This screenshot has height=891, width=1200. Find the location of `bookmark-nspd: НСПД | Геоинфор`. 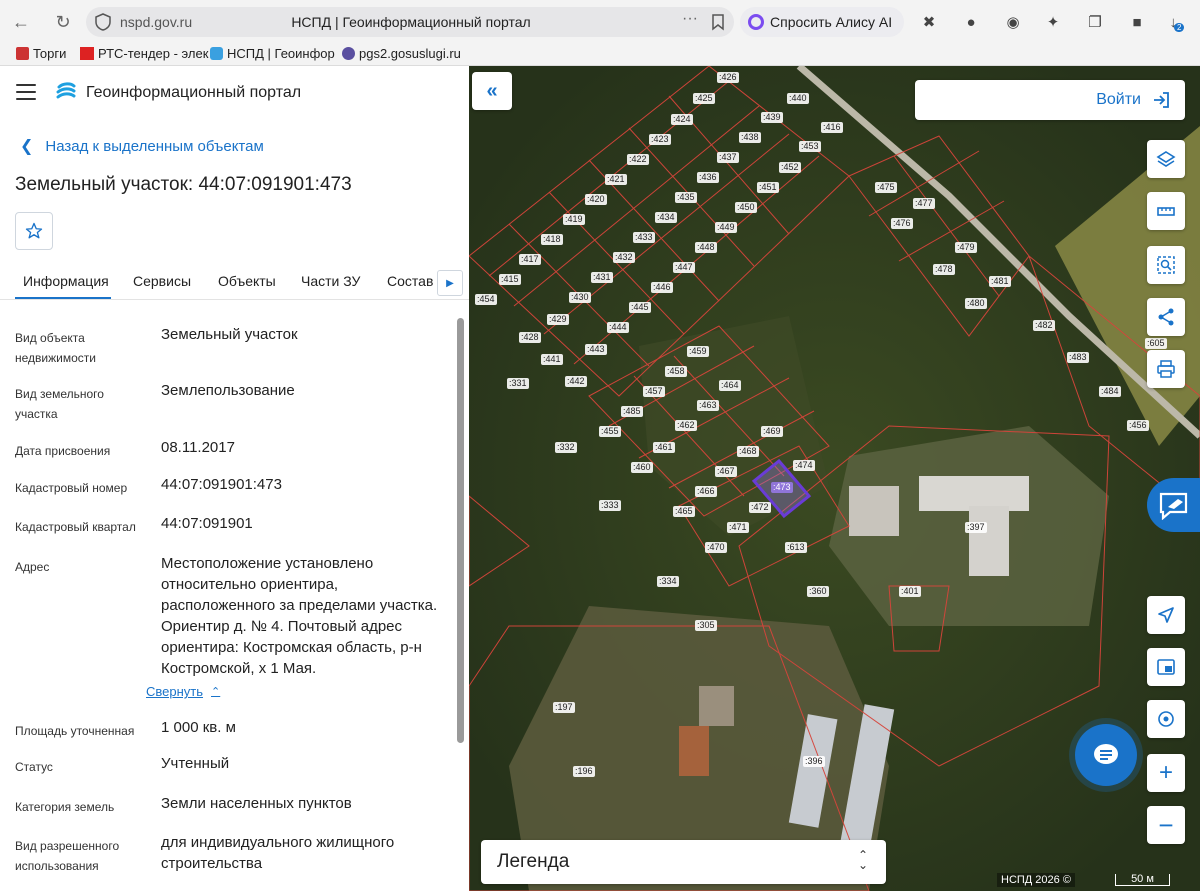

bookmark-nspd: НСПД | Геоинфор is located at coordinates (272, 53).